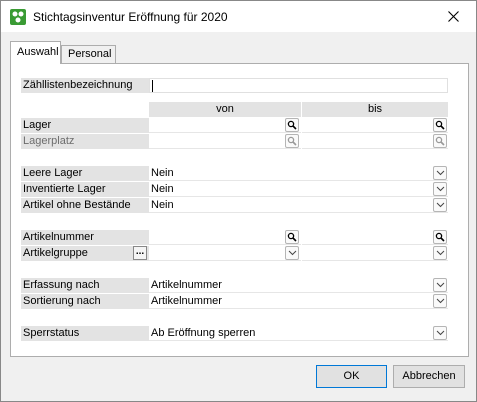  I want to click on tab-auswahl: Auswahl, so click(35, 52).